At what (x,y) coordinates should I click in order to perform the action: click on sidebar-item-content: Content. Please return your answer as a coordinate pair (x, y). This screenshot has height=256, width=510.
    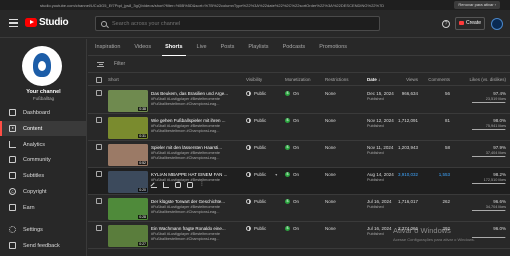
    Looking at the image, I should click on (43, 128).